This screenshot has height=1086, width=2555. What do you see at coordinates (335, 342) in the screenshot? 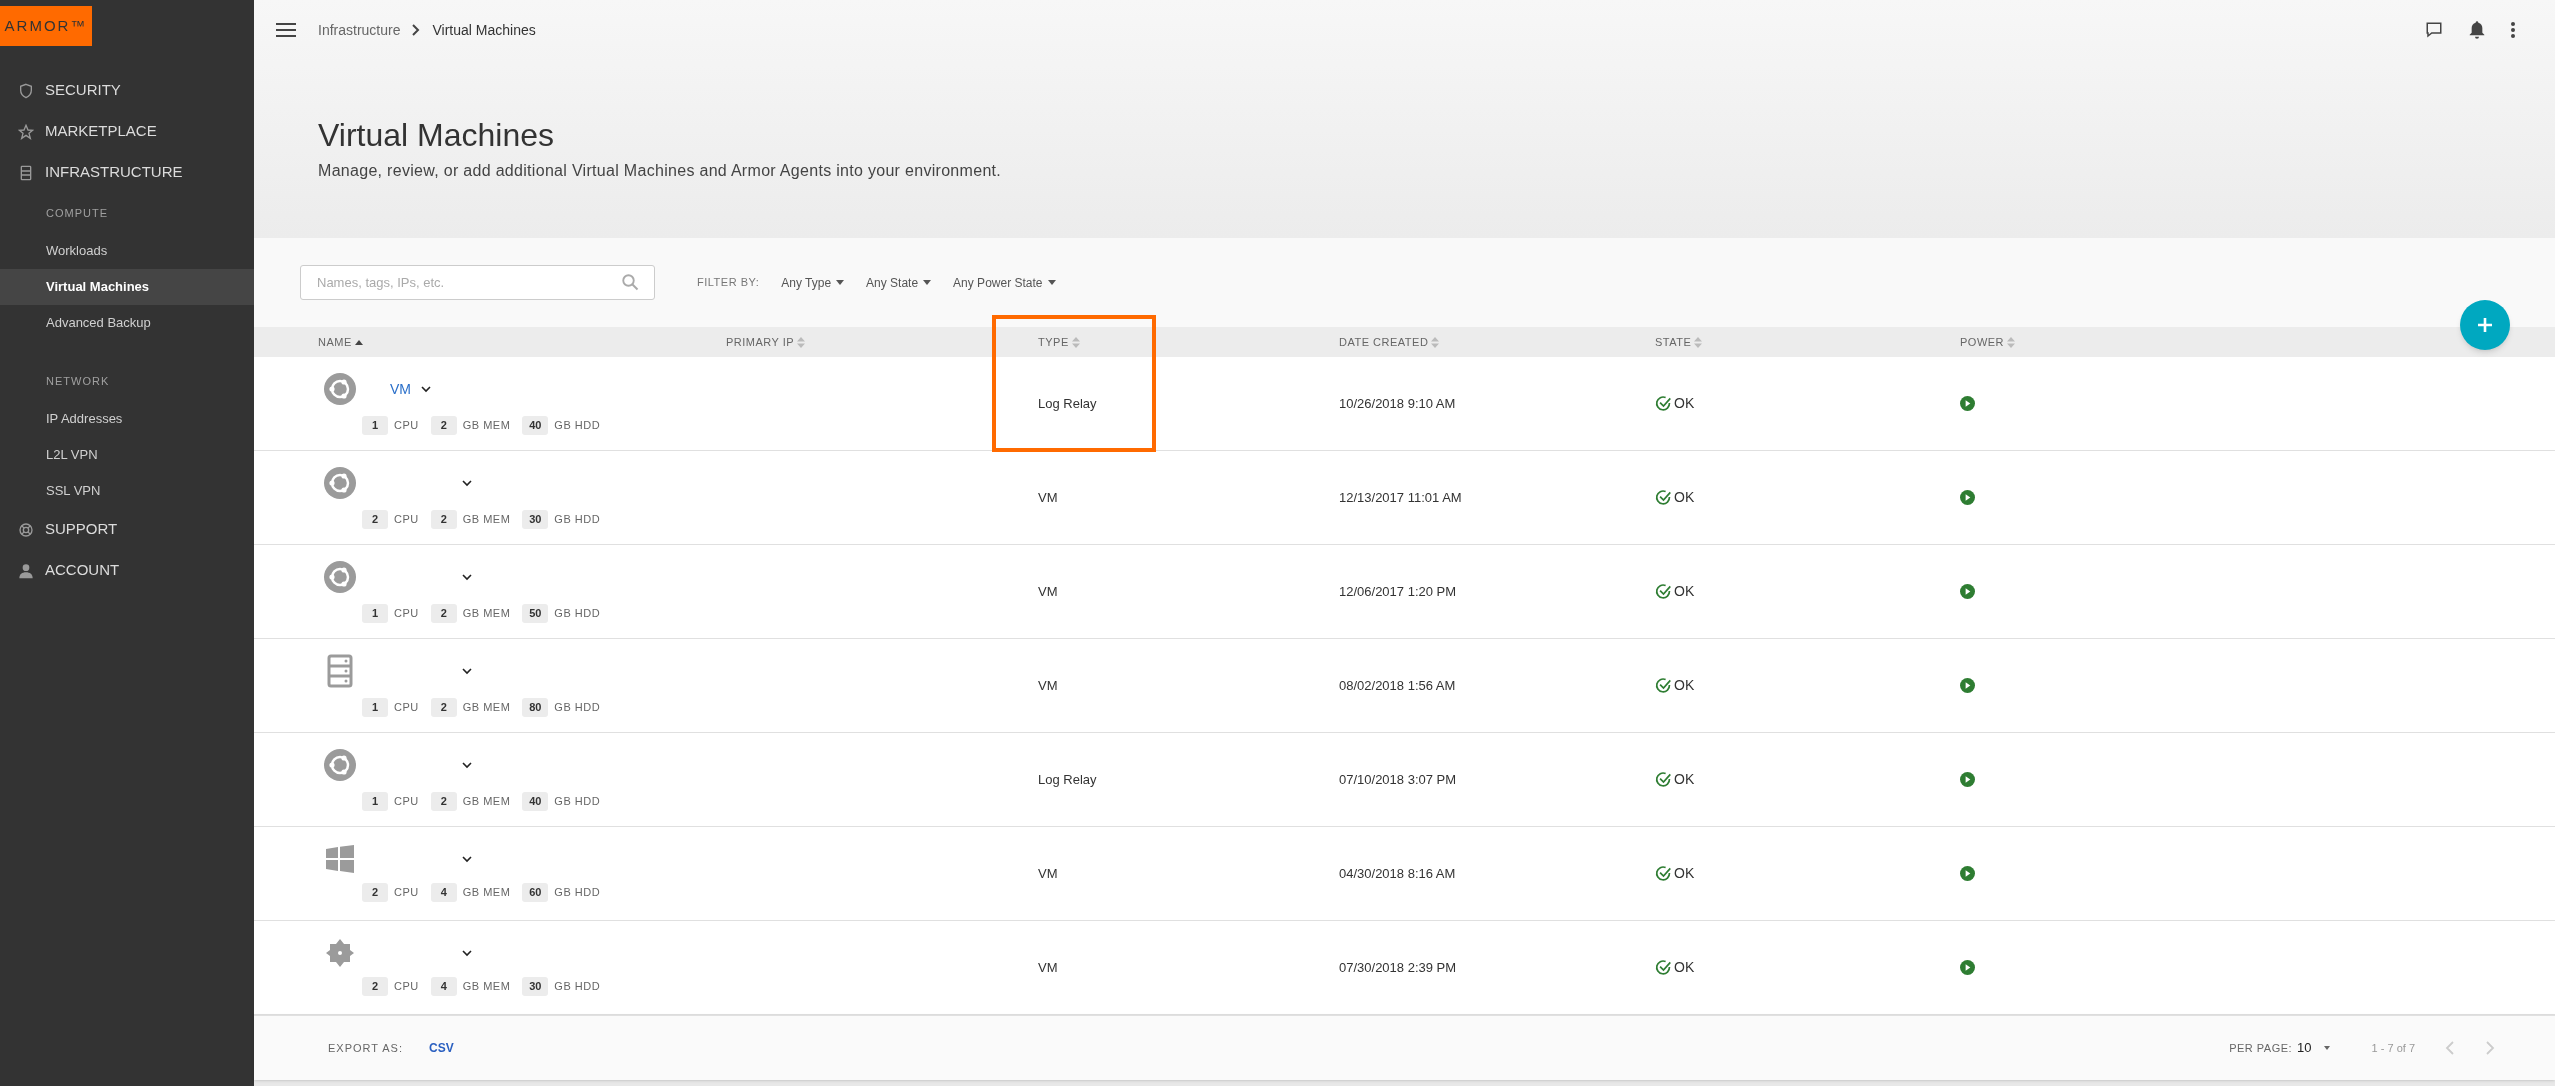
I see `column-header: NAME` at bounding box center [335, 342].